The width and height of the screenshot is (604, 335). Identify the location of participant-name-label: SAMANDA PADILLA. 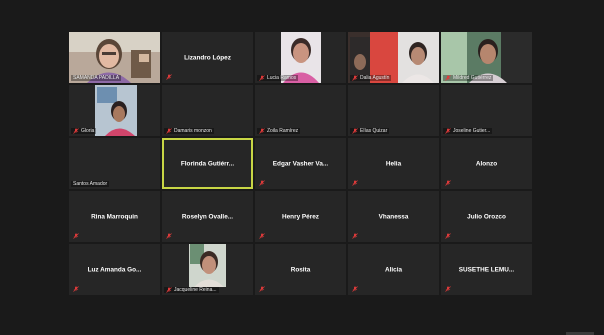
(96, 78).